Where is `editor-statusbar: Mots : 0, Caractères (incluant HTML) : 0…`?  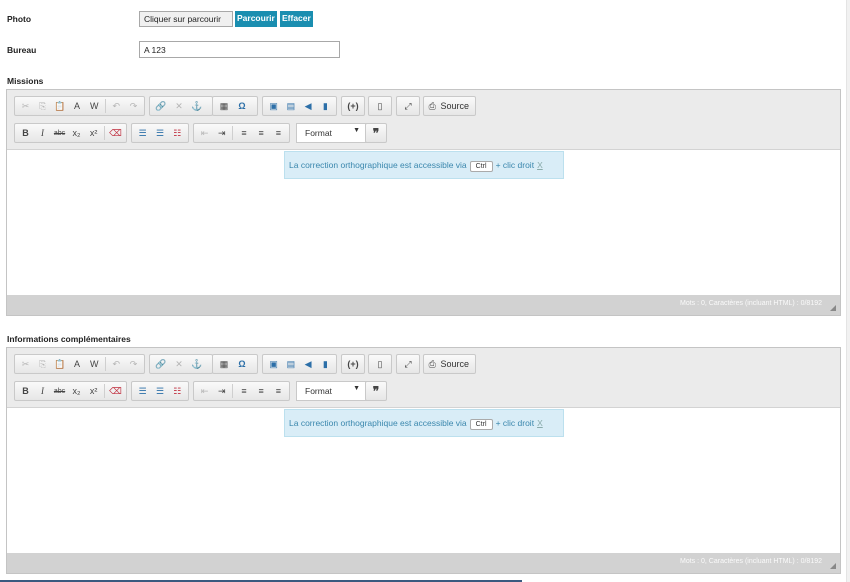
editor-statusbar: Mots : 0, Caractères (incluant HTML) : 0… is located at coordinates (423, 305).